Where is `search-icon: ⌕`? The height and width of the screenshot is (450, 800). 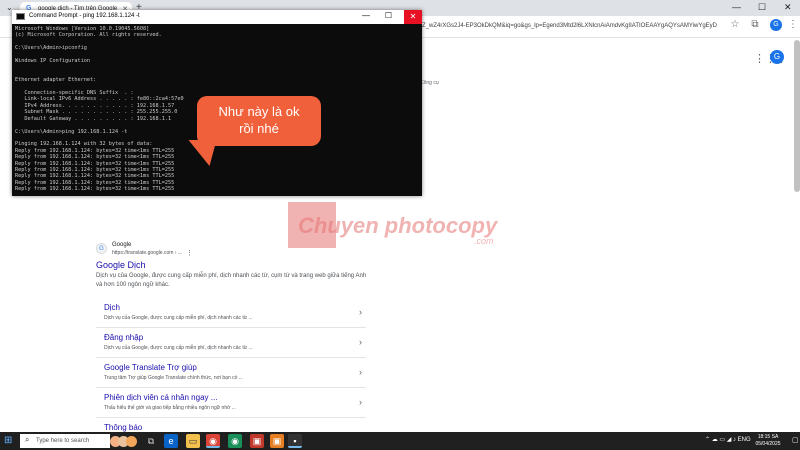 search-icon: ⌕ is located at coordinates (27, 439).